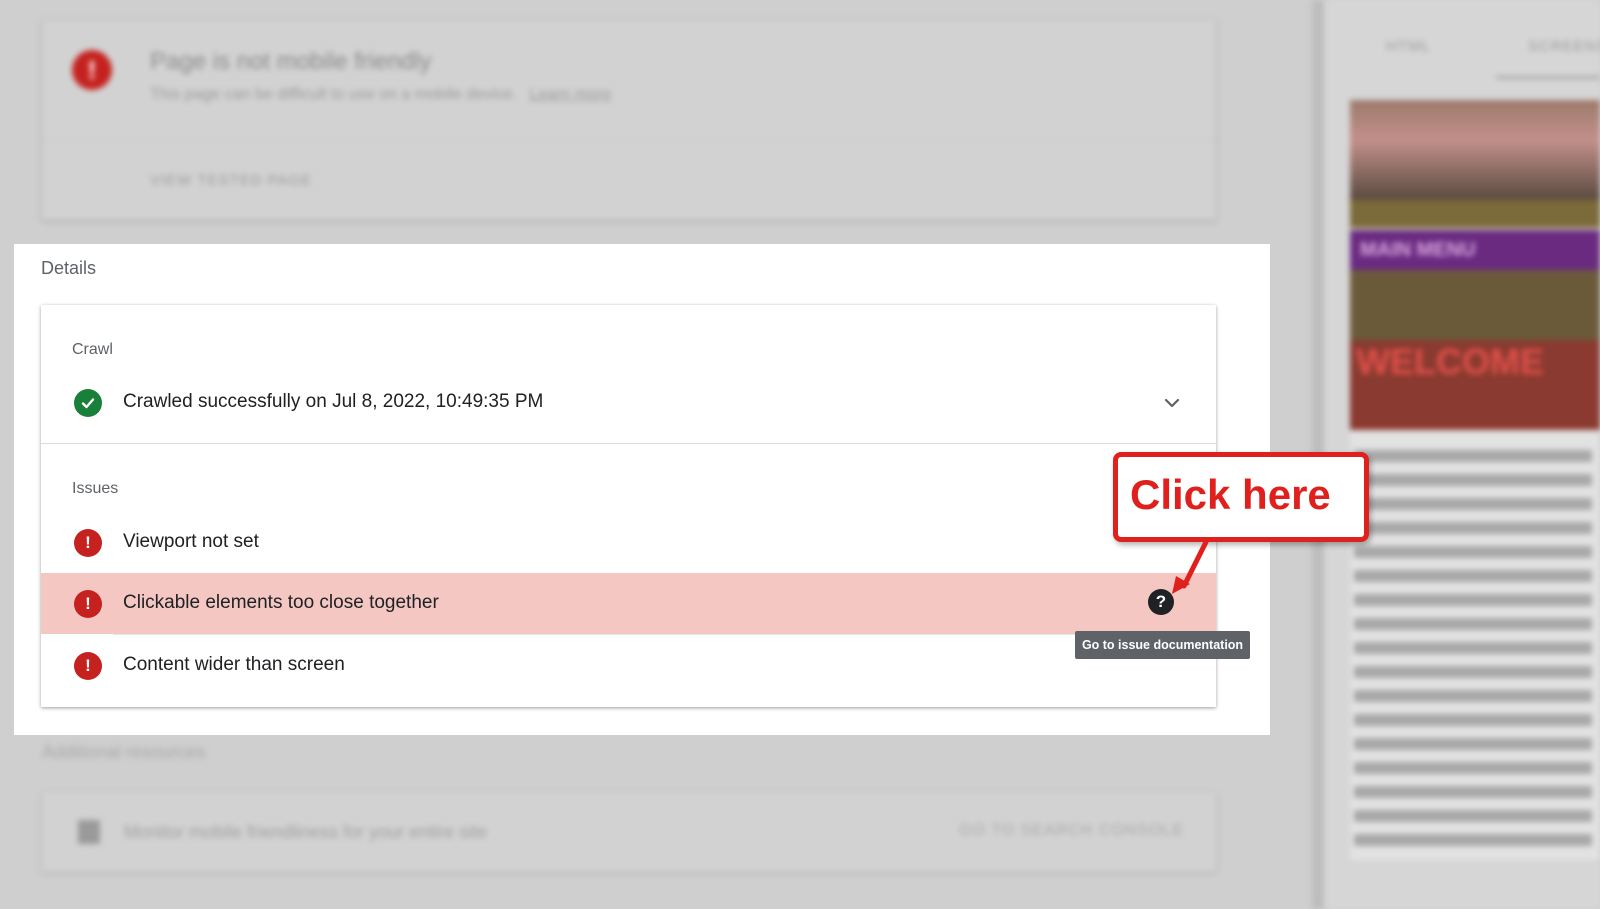 This screenshot has width=1600, height=909. I want to click on tab-screenshot: SCREENSHOT, so click(1564, 46).